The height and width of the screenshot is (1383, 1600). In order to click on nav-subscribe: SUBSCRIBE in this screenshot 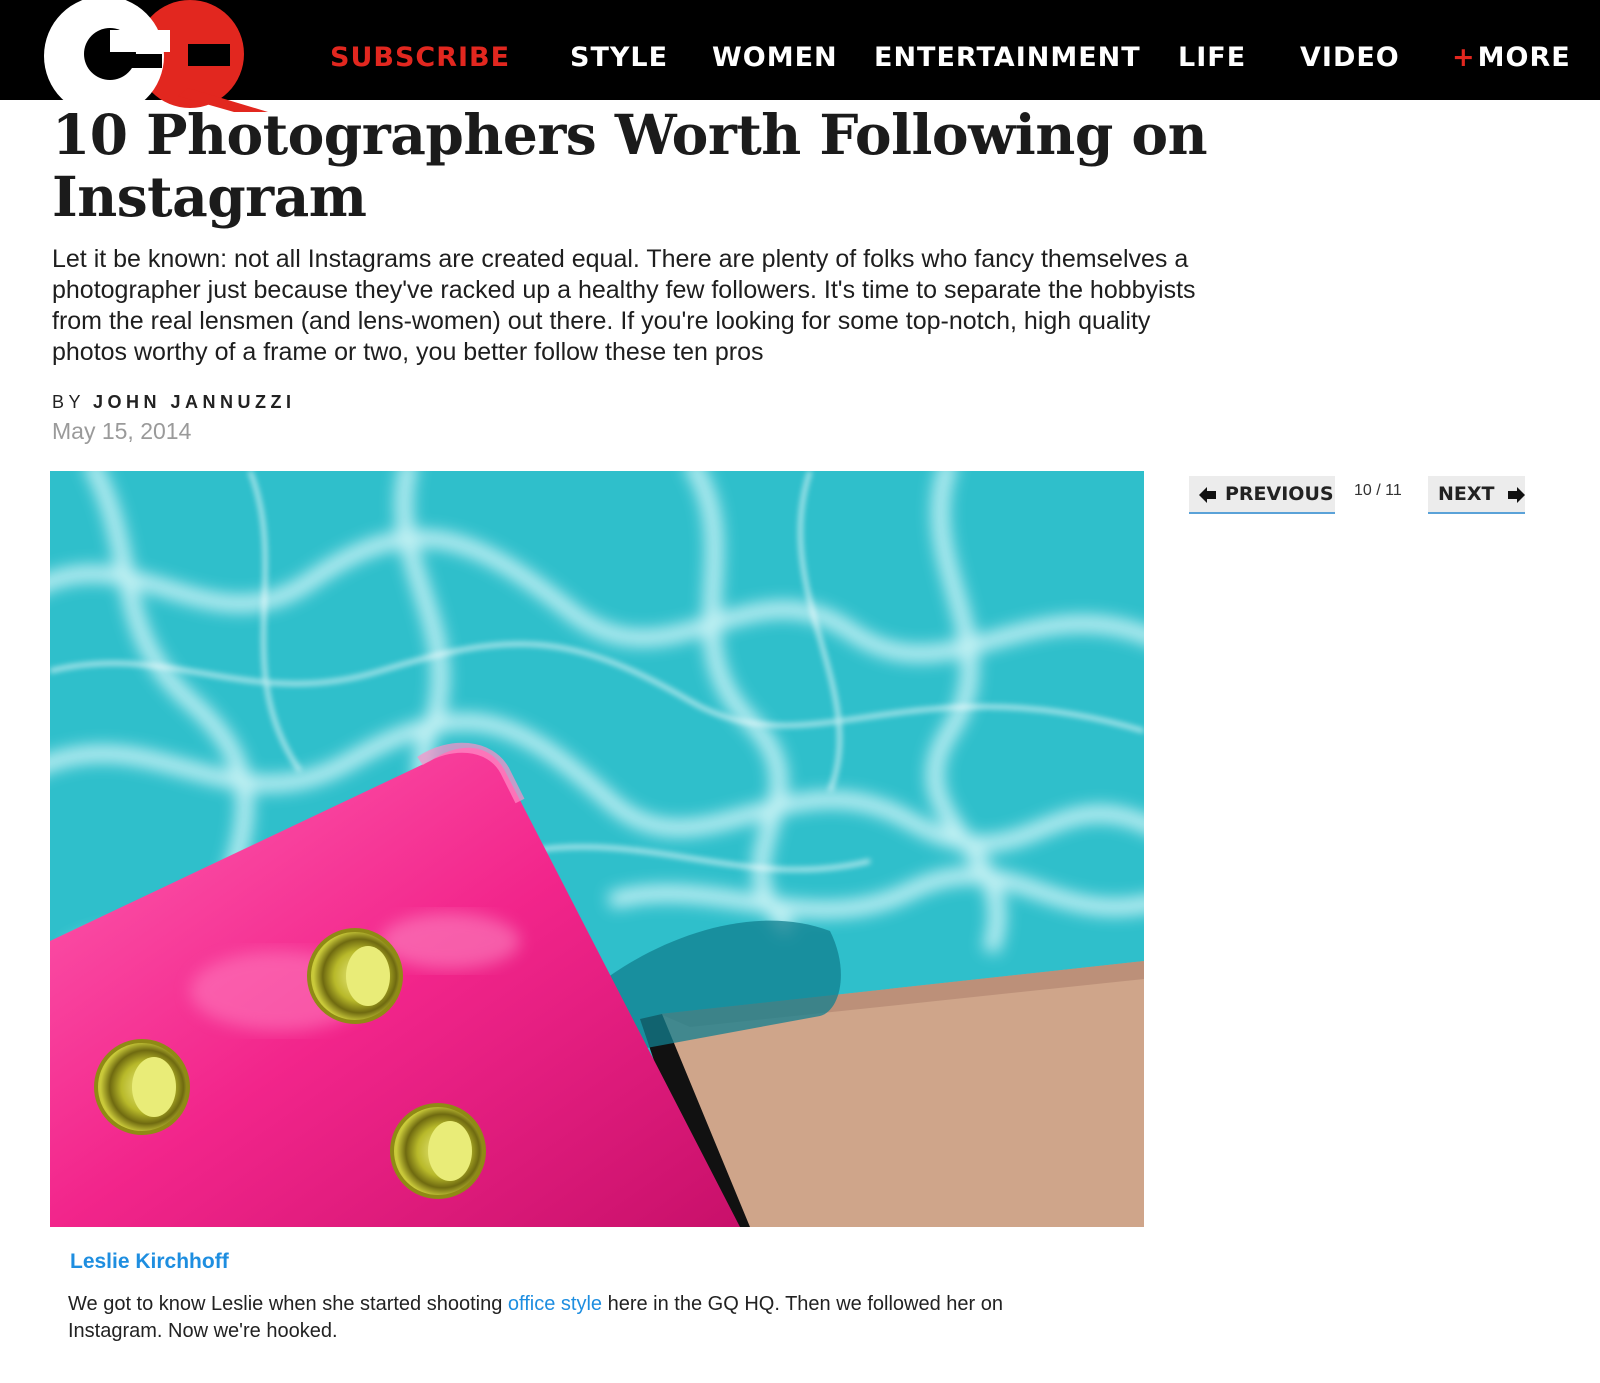, I will do `click(420, 58)`.